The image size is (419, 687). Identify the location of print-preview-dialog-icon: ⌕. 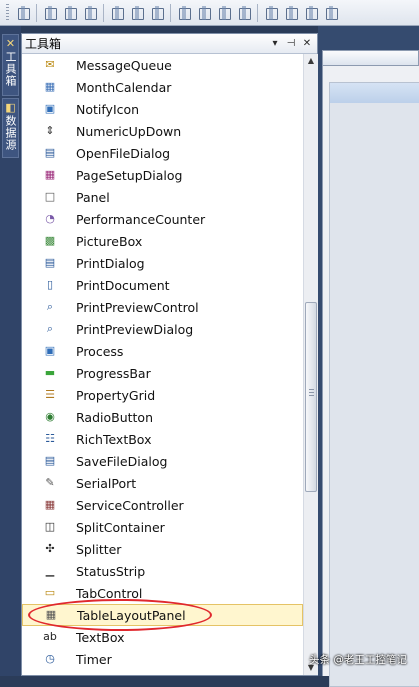
(50, 328).